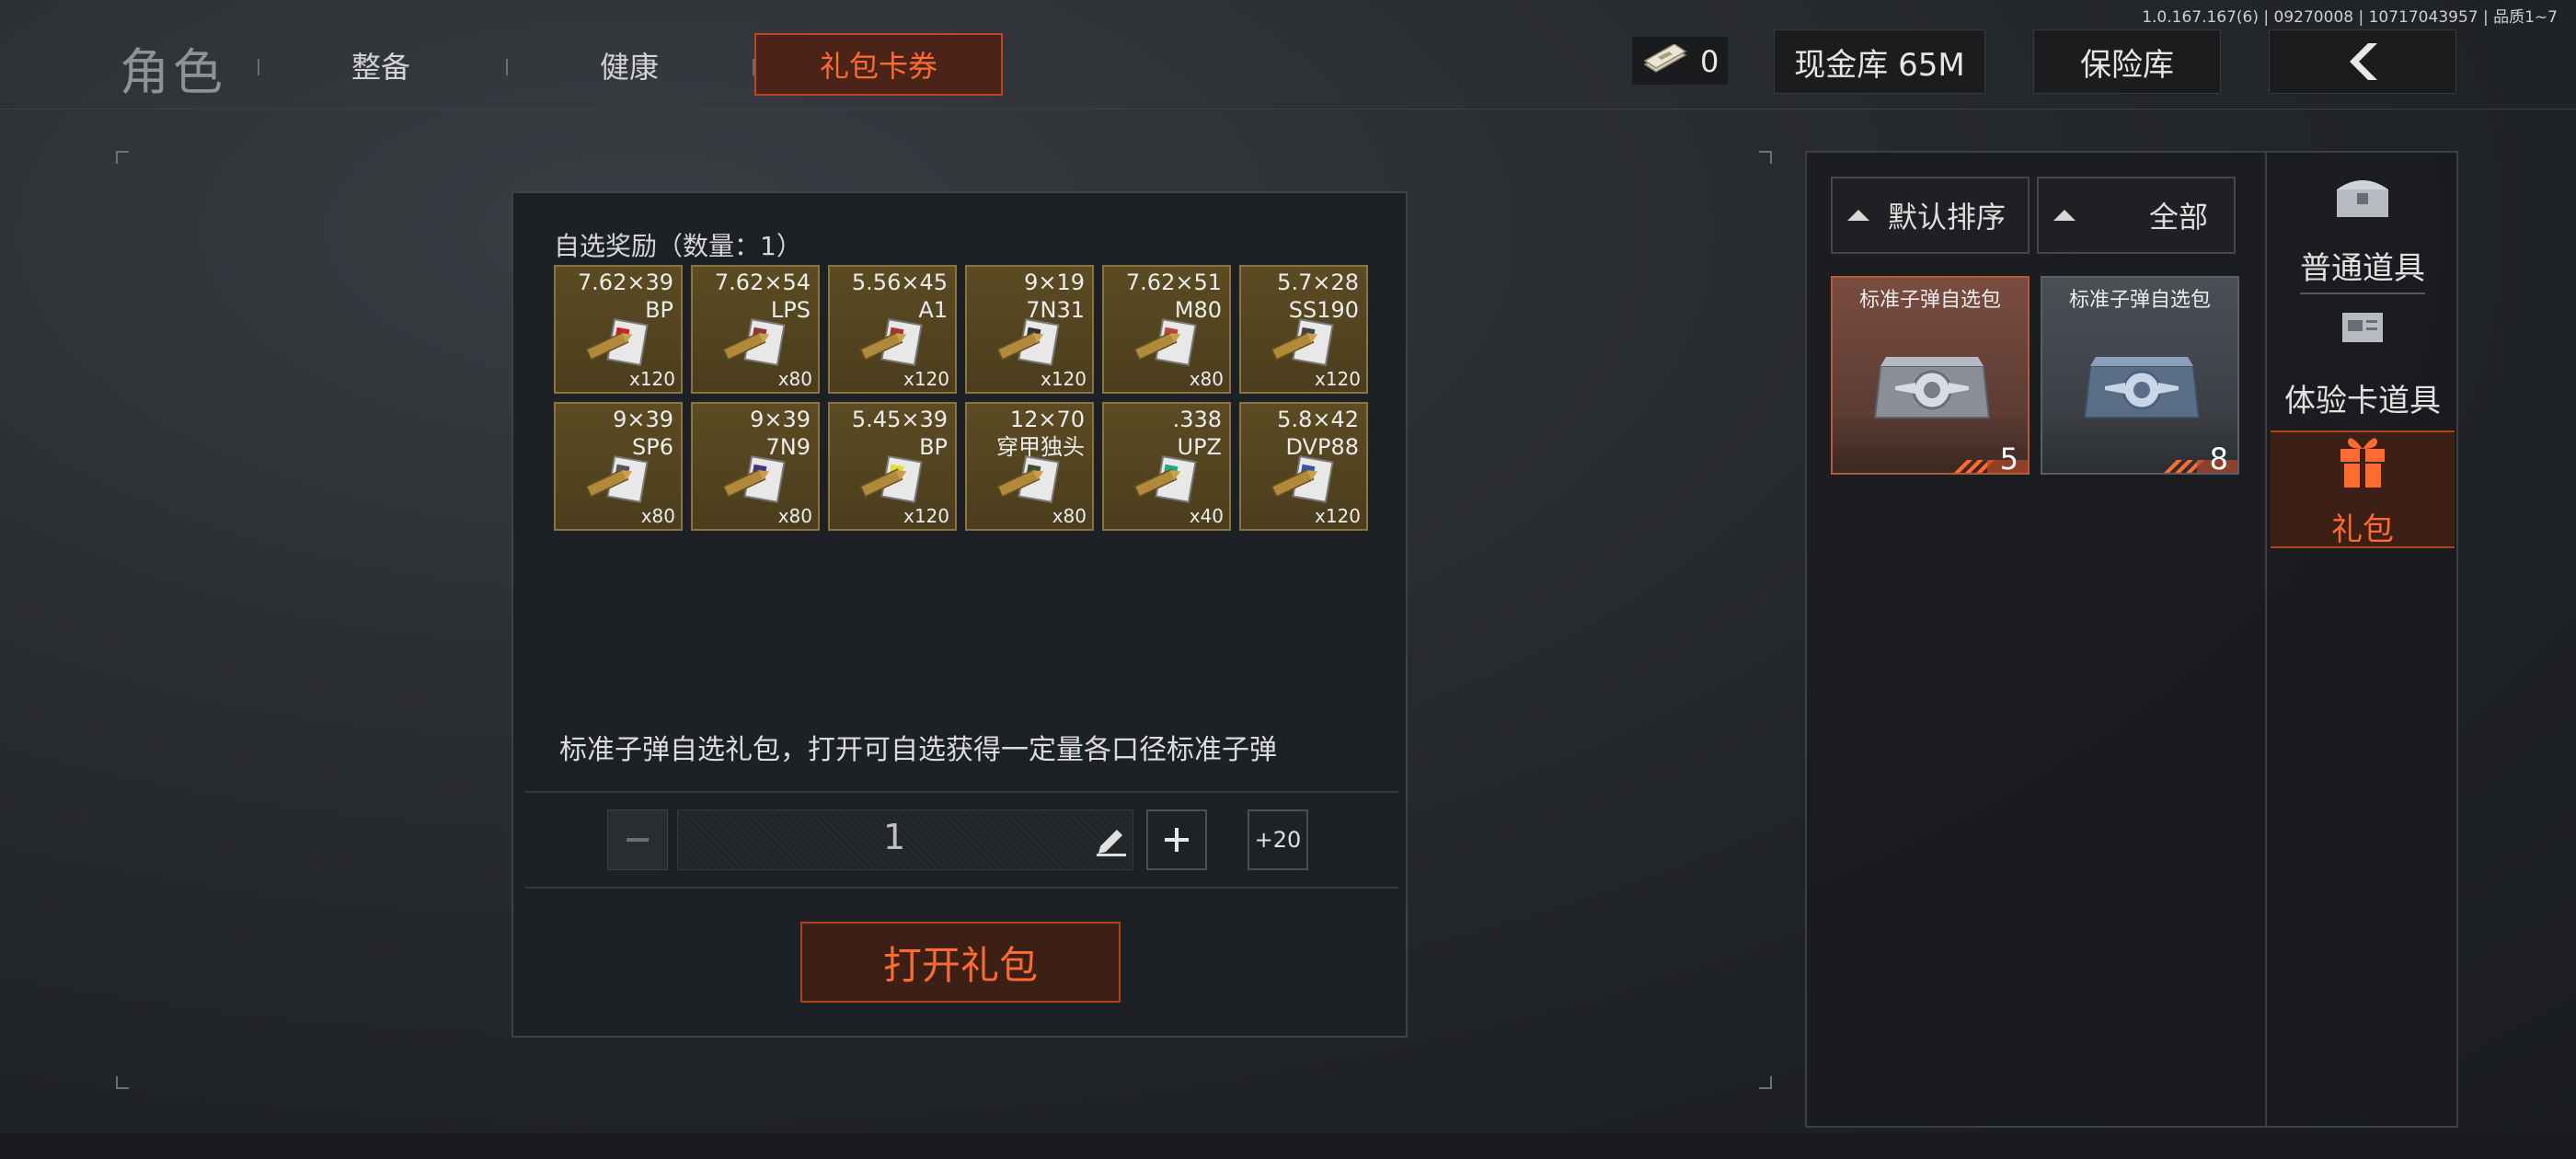 The width and height of the screenshot is (2576, 1159). What do you see at coordinates (2362, 490) in the screenshot?
I see `category-gift-packs: 礼包` at bounding box center [2362, 490].